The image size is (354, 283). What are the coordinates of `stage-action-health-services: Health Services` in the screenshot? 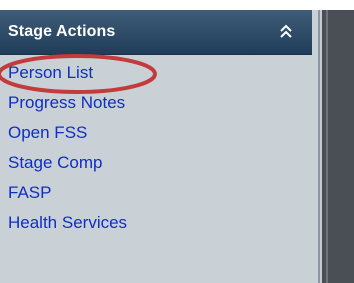 It's located at (156, 223).